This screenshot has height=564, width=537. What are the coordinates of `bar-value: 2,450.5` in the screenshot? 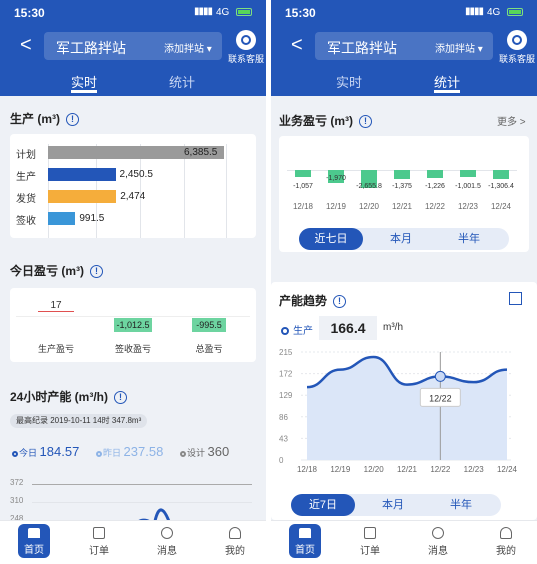 It's located at (136, 174).